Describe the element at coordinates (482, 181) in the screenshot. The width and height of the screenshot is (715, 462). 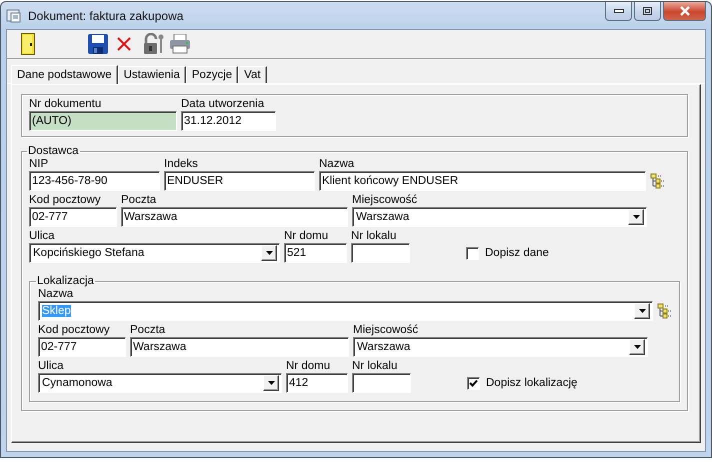
I see `text-field: Klient końcowy ENDUSER` at that location.